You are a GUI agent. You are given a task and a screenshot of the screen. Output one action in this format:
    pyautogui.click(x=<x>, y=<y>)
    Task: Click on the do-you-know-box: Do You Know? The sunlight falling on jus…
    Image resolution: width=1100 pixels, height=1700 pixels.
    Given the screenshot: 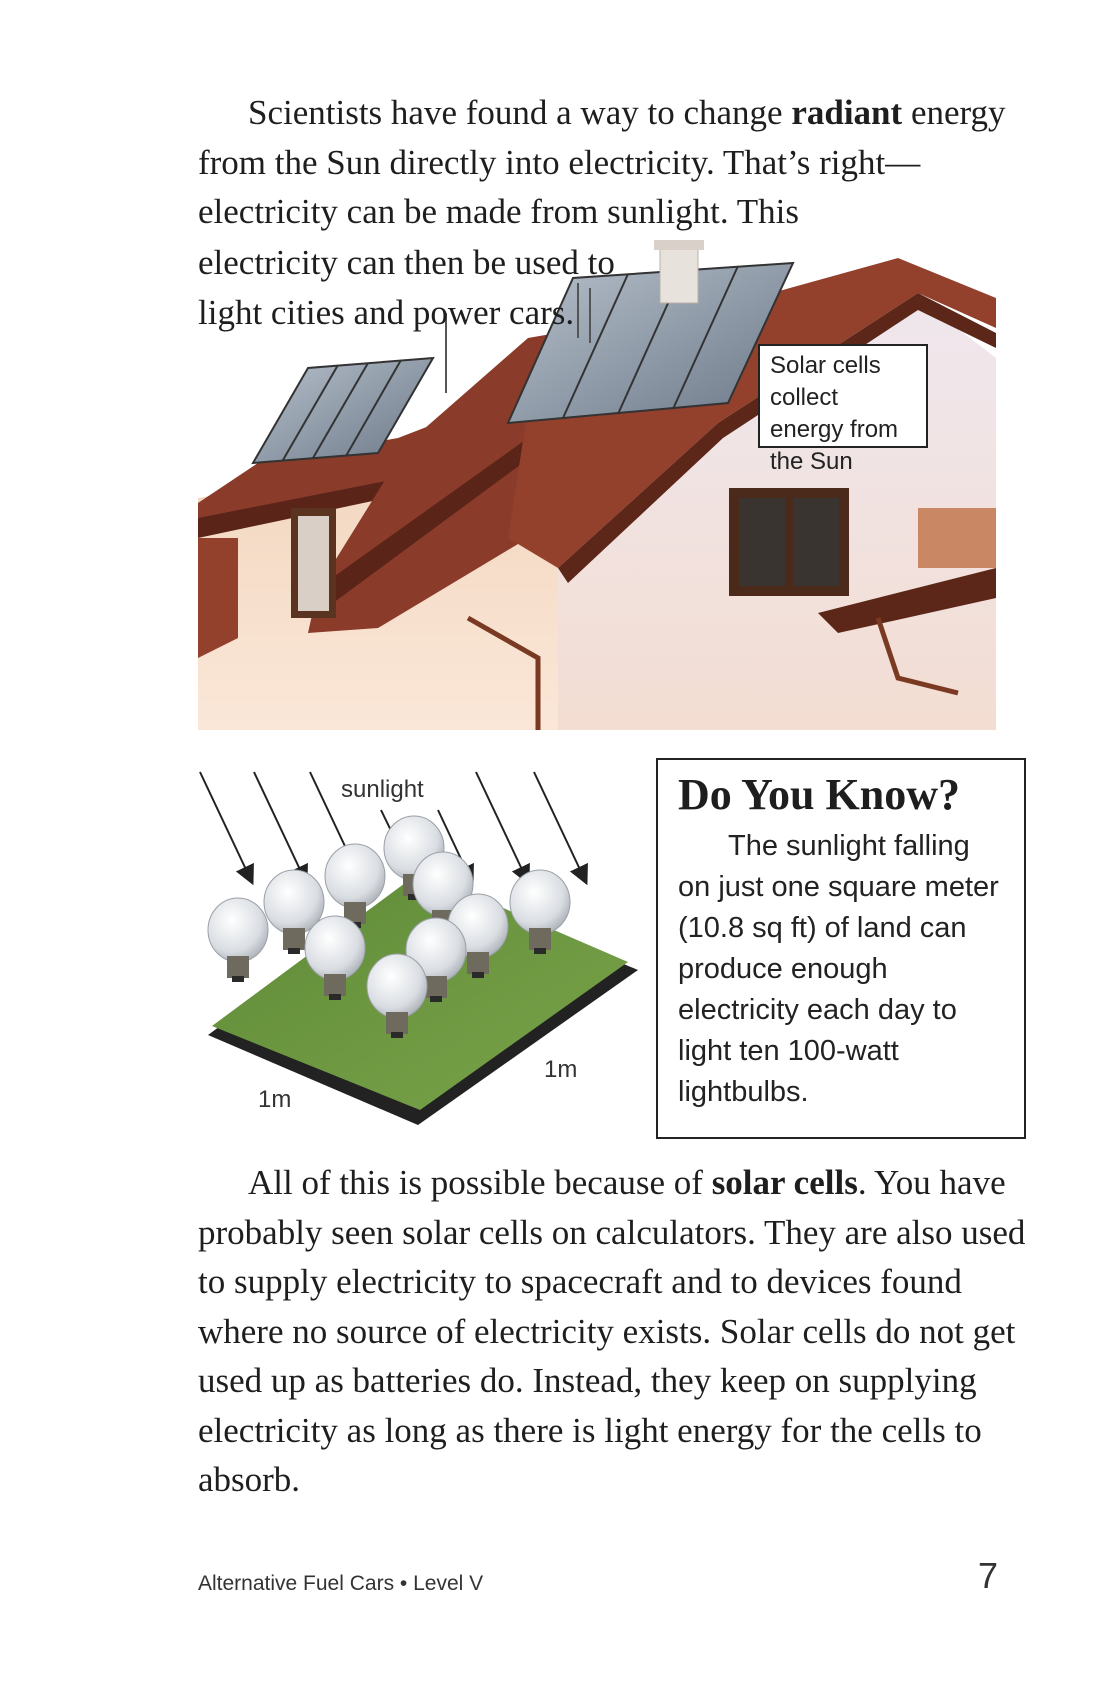 What is the action you would take?
    pyautogui.click(x=841, y=948)
    